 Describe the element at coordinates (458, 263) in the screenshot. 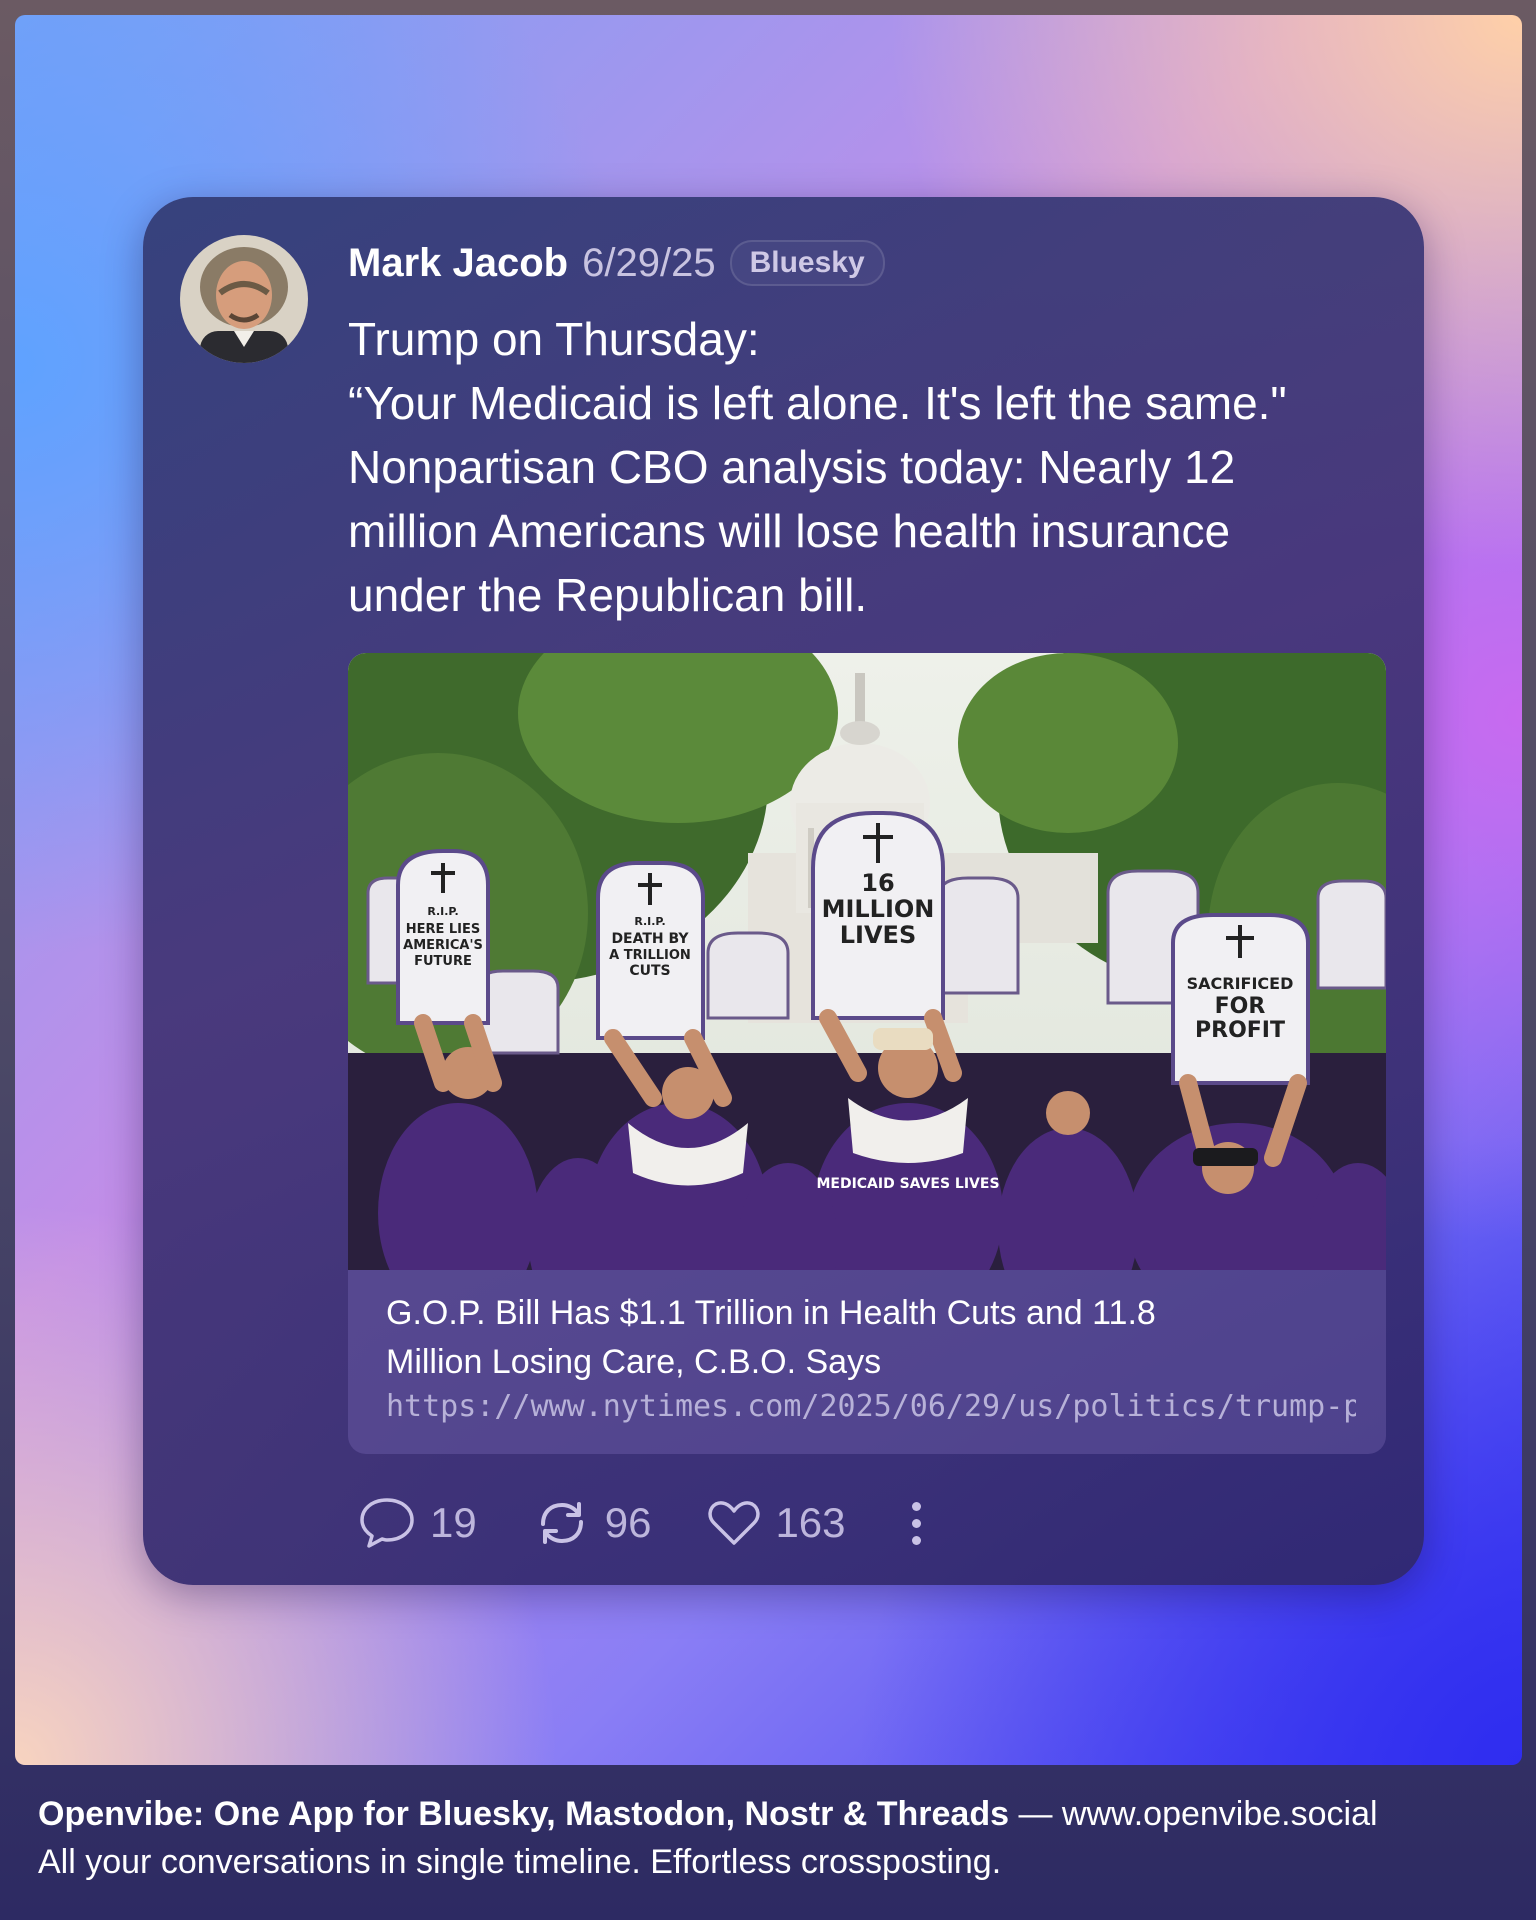

I see `author-name: Mark Jacob` at that location.